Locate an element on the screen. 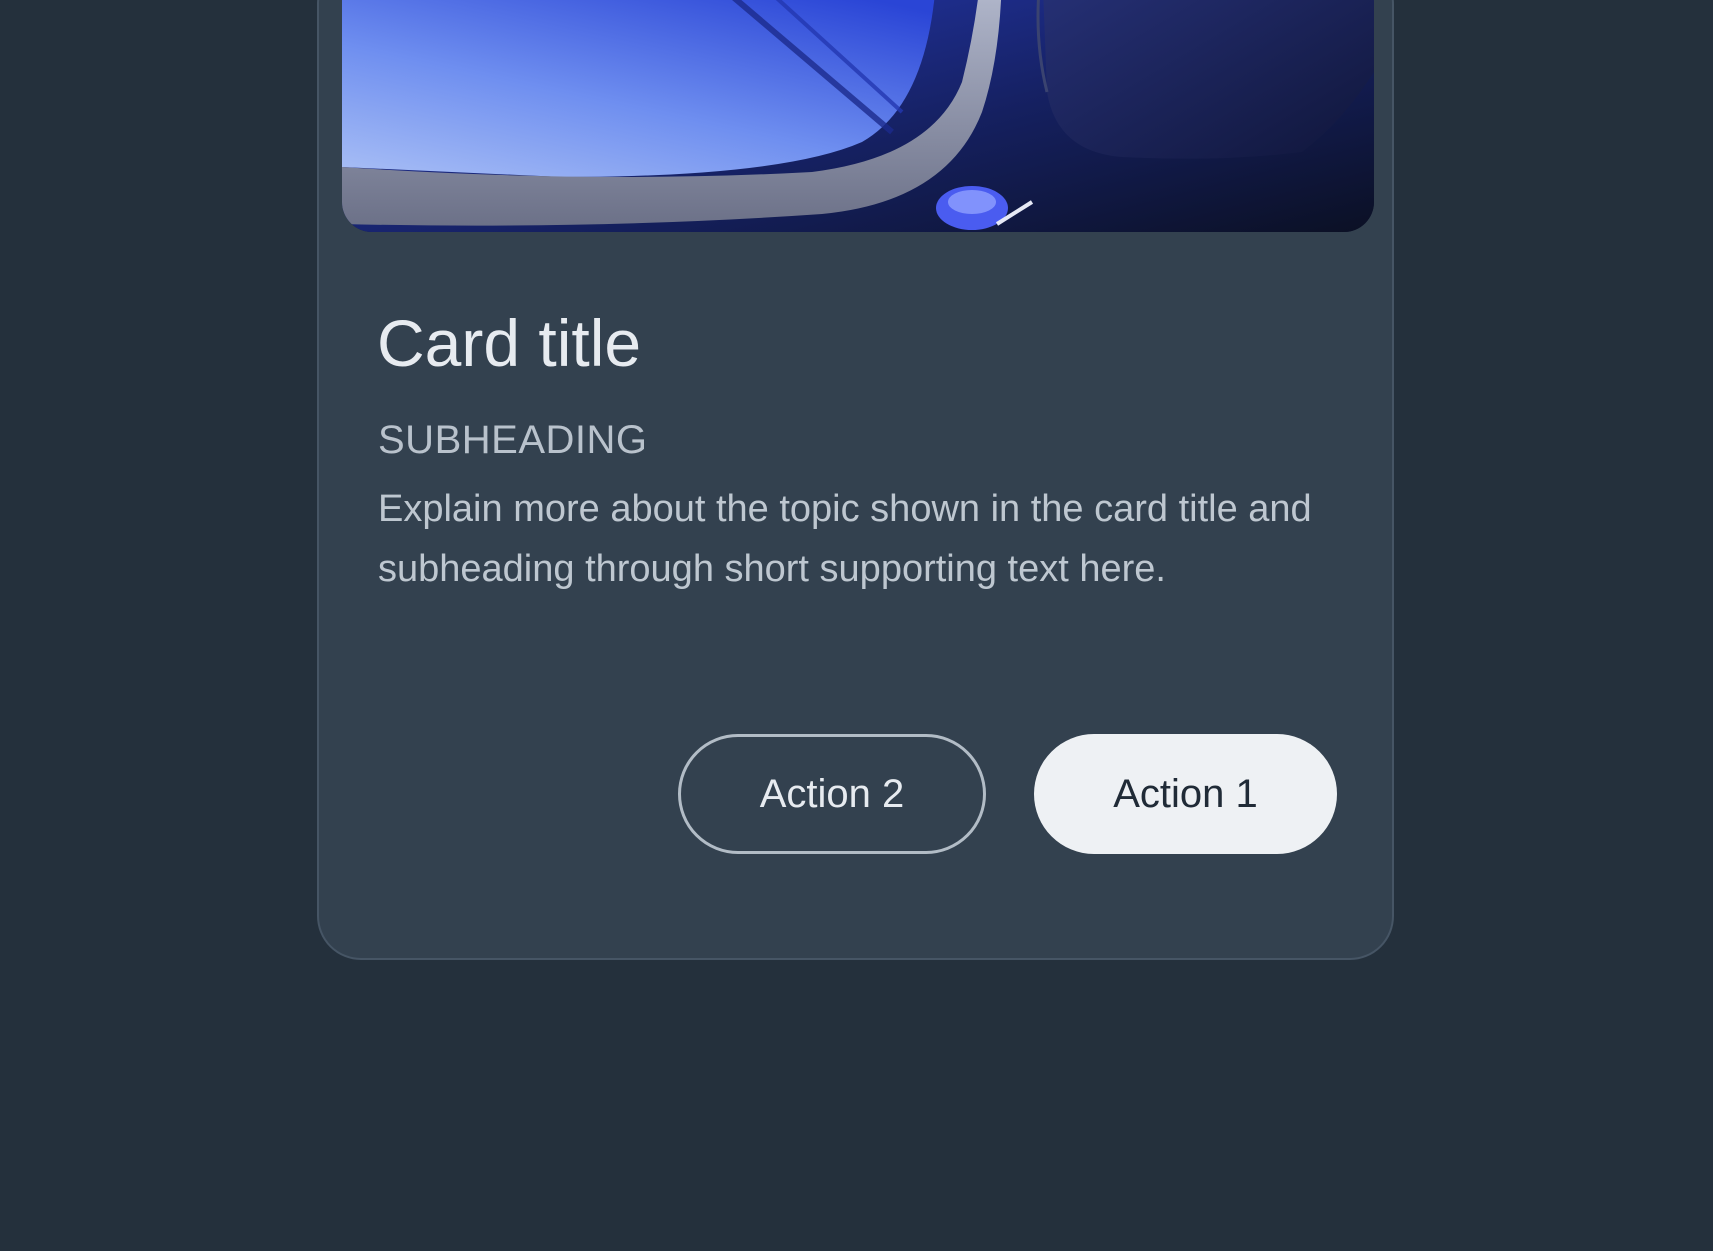 This screenshot has height=1251, width=1713. card-subheading: SUBHEADING is located at coordinates (513, 440).